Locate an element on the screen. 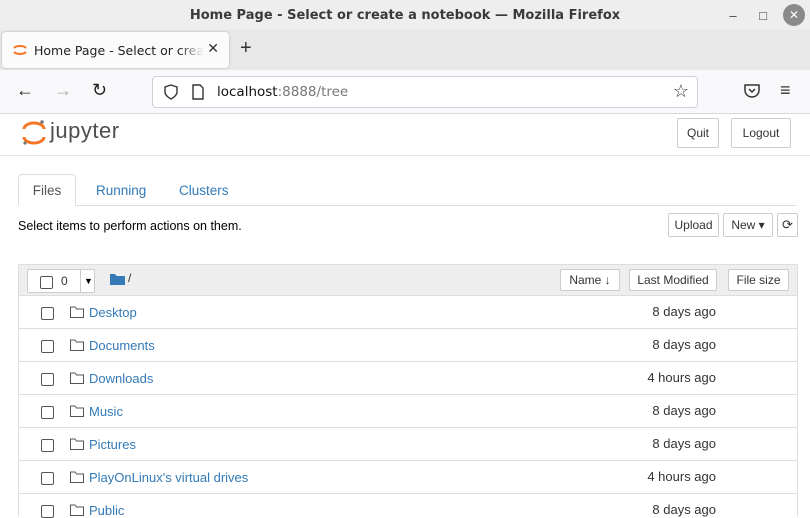 Image resolution: width=810 pixels, height=518 pixels. bookmark-star-icon: ☆ is located at coordinates (681, 91).